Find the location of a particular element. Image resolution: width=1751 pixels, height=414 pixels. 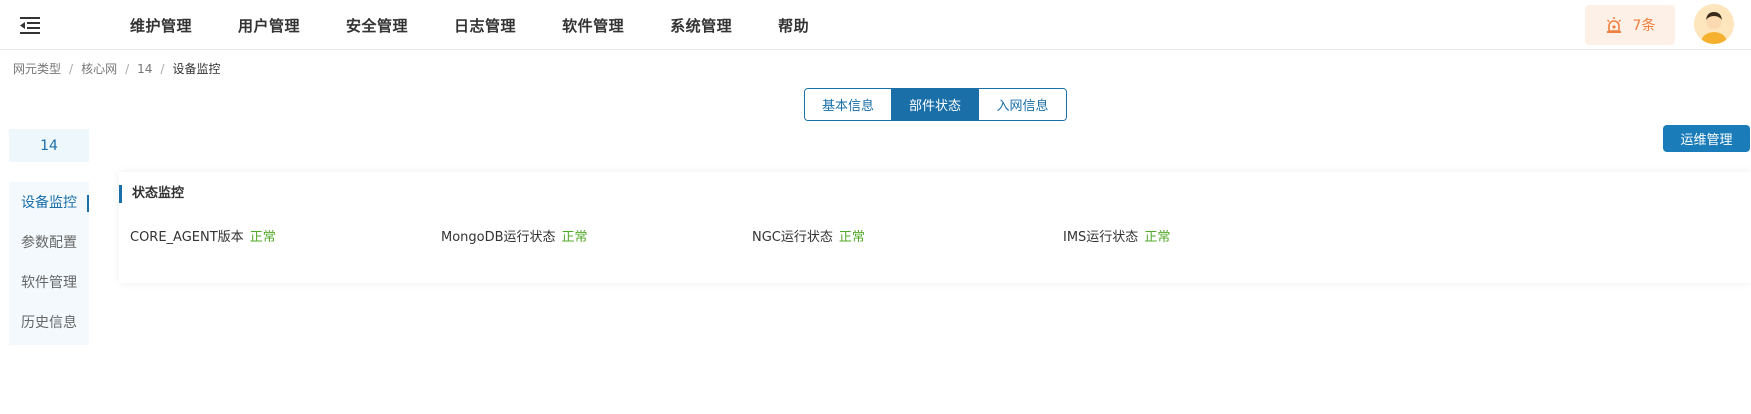

status-label: MongoDB运行状态 is located at coordinates (498, 237).